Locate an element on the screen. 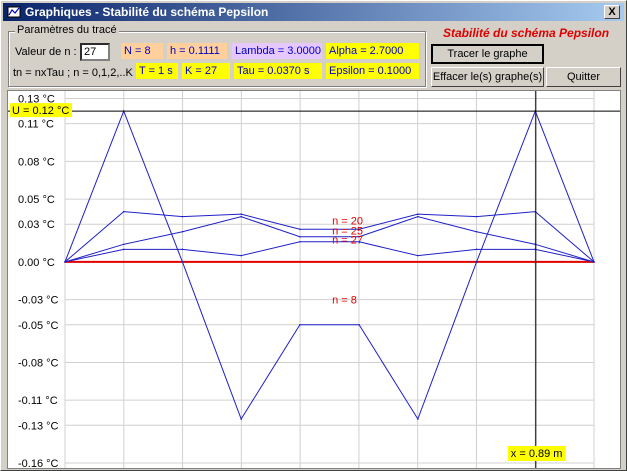 The height and width of the screenshot is (471, 627). trace-button: Tracer le graphe is located at coordinates (487, 54).